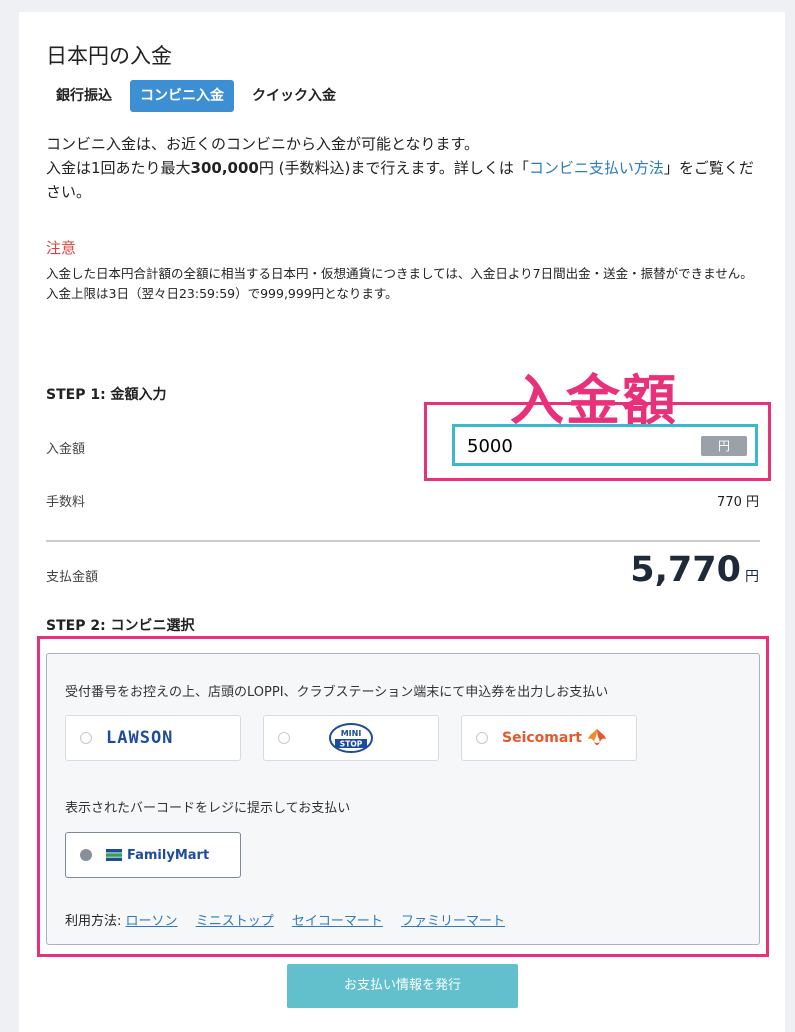 This screenshot has height=1032, width=795. What do you see at coordinates (284, 738) in the screenshot?
I see `radio-ministop` at bounding box center [284, 738].